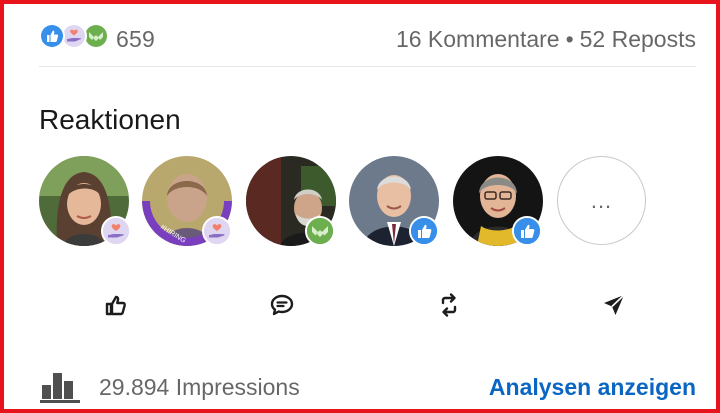  What do you see at coordinates (592, 387) in the screenshot?
I see `view-analytics-link: Analysen anzeigen` at bounding box center [592, 387].